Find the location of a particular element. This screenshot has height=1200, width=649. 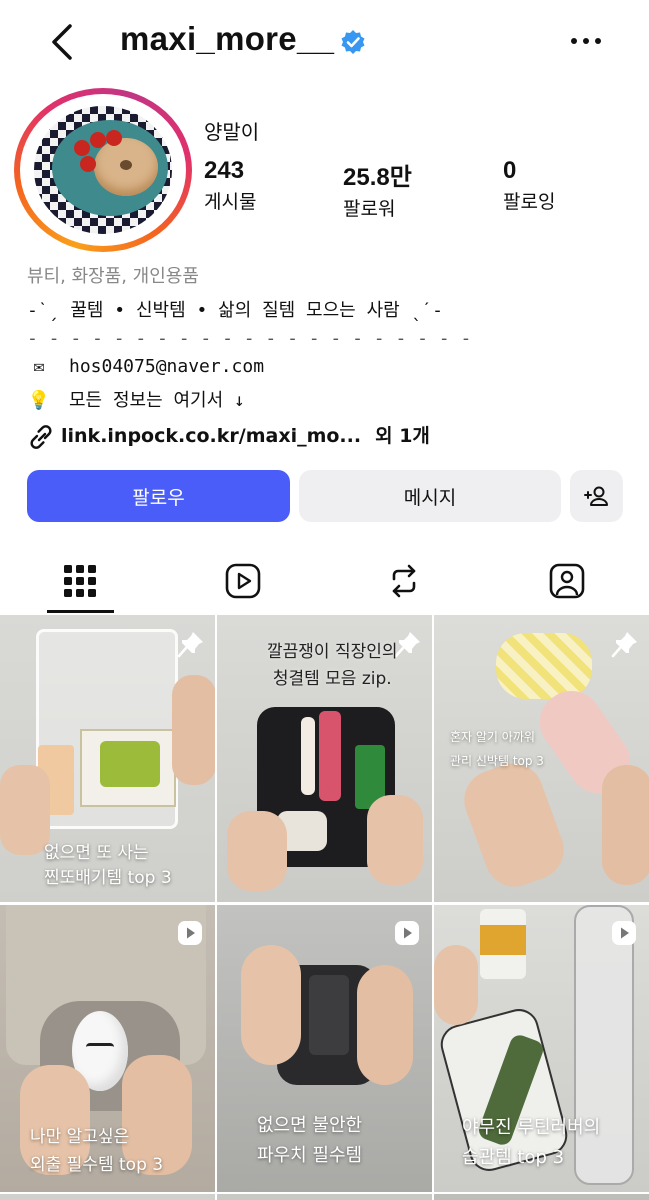

bio-link-row: link.inpock.co.kr/maxi_mo... 외 1개 is located at coordinates (228, 435).